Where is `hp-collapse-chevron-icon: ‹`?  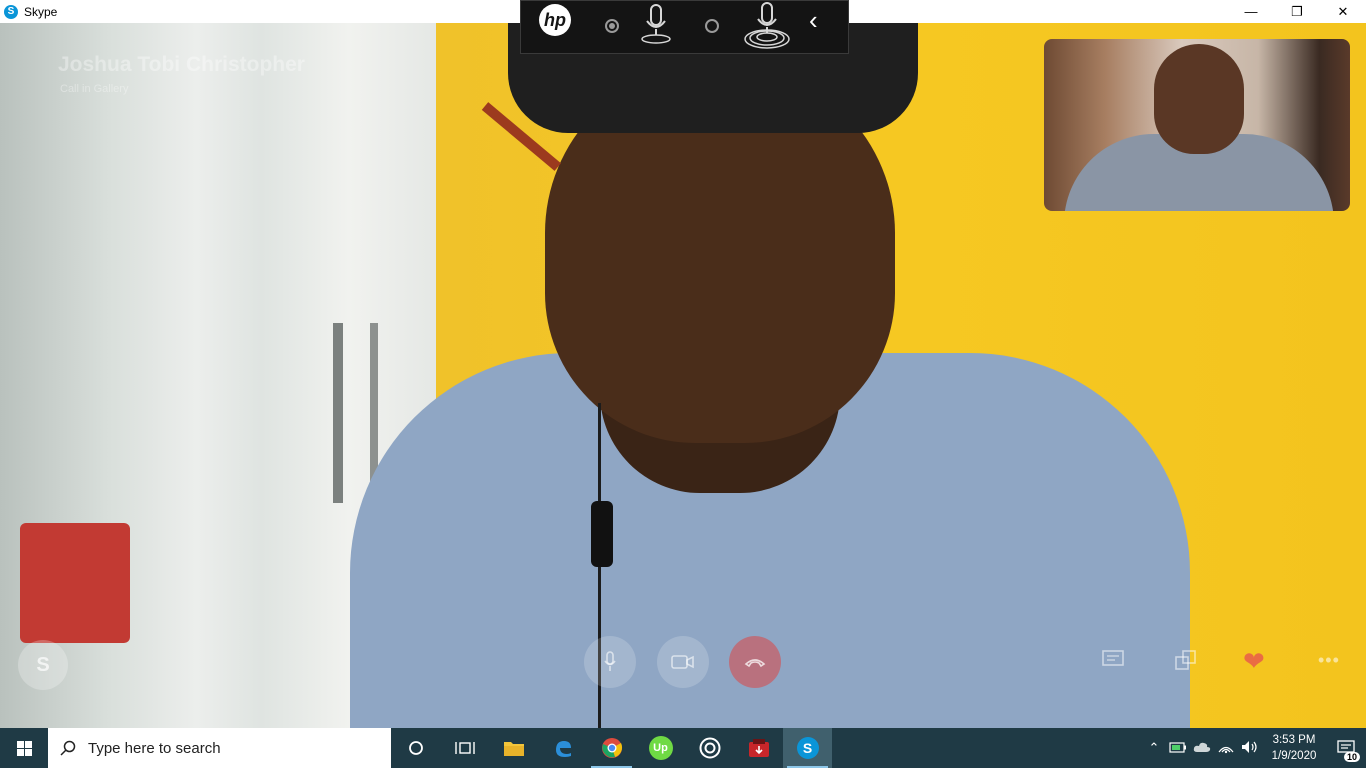
hp-collapse-chevron-icon: ‹ is located at coordinates (813, 20).